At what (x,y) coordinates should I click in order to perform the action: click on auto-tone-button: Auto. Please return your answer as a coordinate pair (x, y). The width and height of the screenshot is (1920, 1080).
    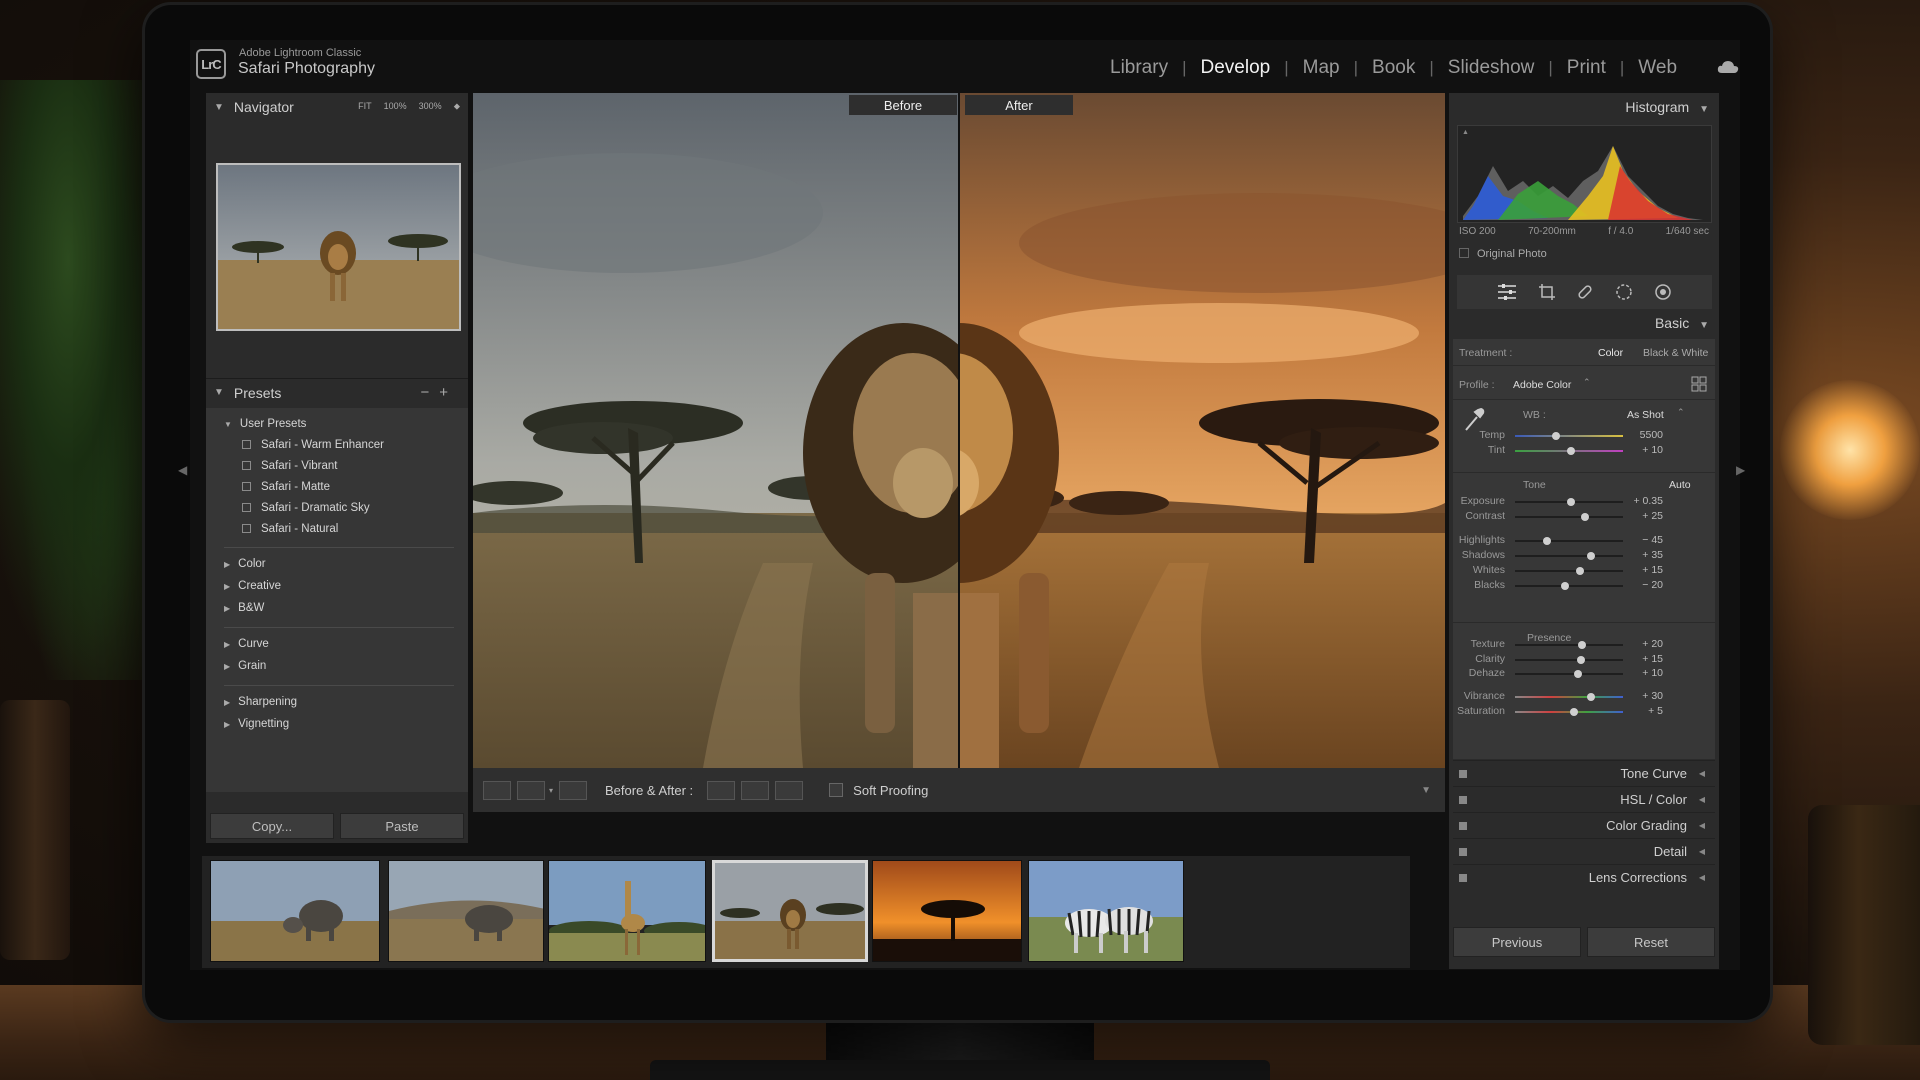
    Looking at the image, I should click on (1680, 485).